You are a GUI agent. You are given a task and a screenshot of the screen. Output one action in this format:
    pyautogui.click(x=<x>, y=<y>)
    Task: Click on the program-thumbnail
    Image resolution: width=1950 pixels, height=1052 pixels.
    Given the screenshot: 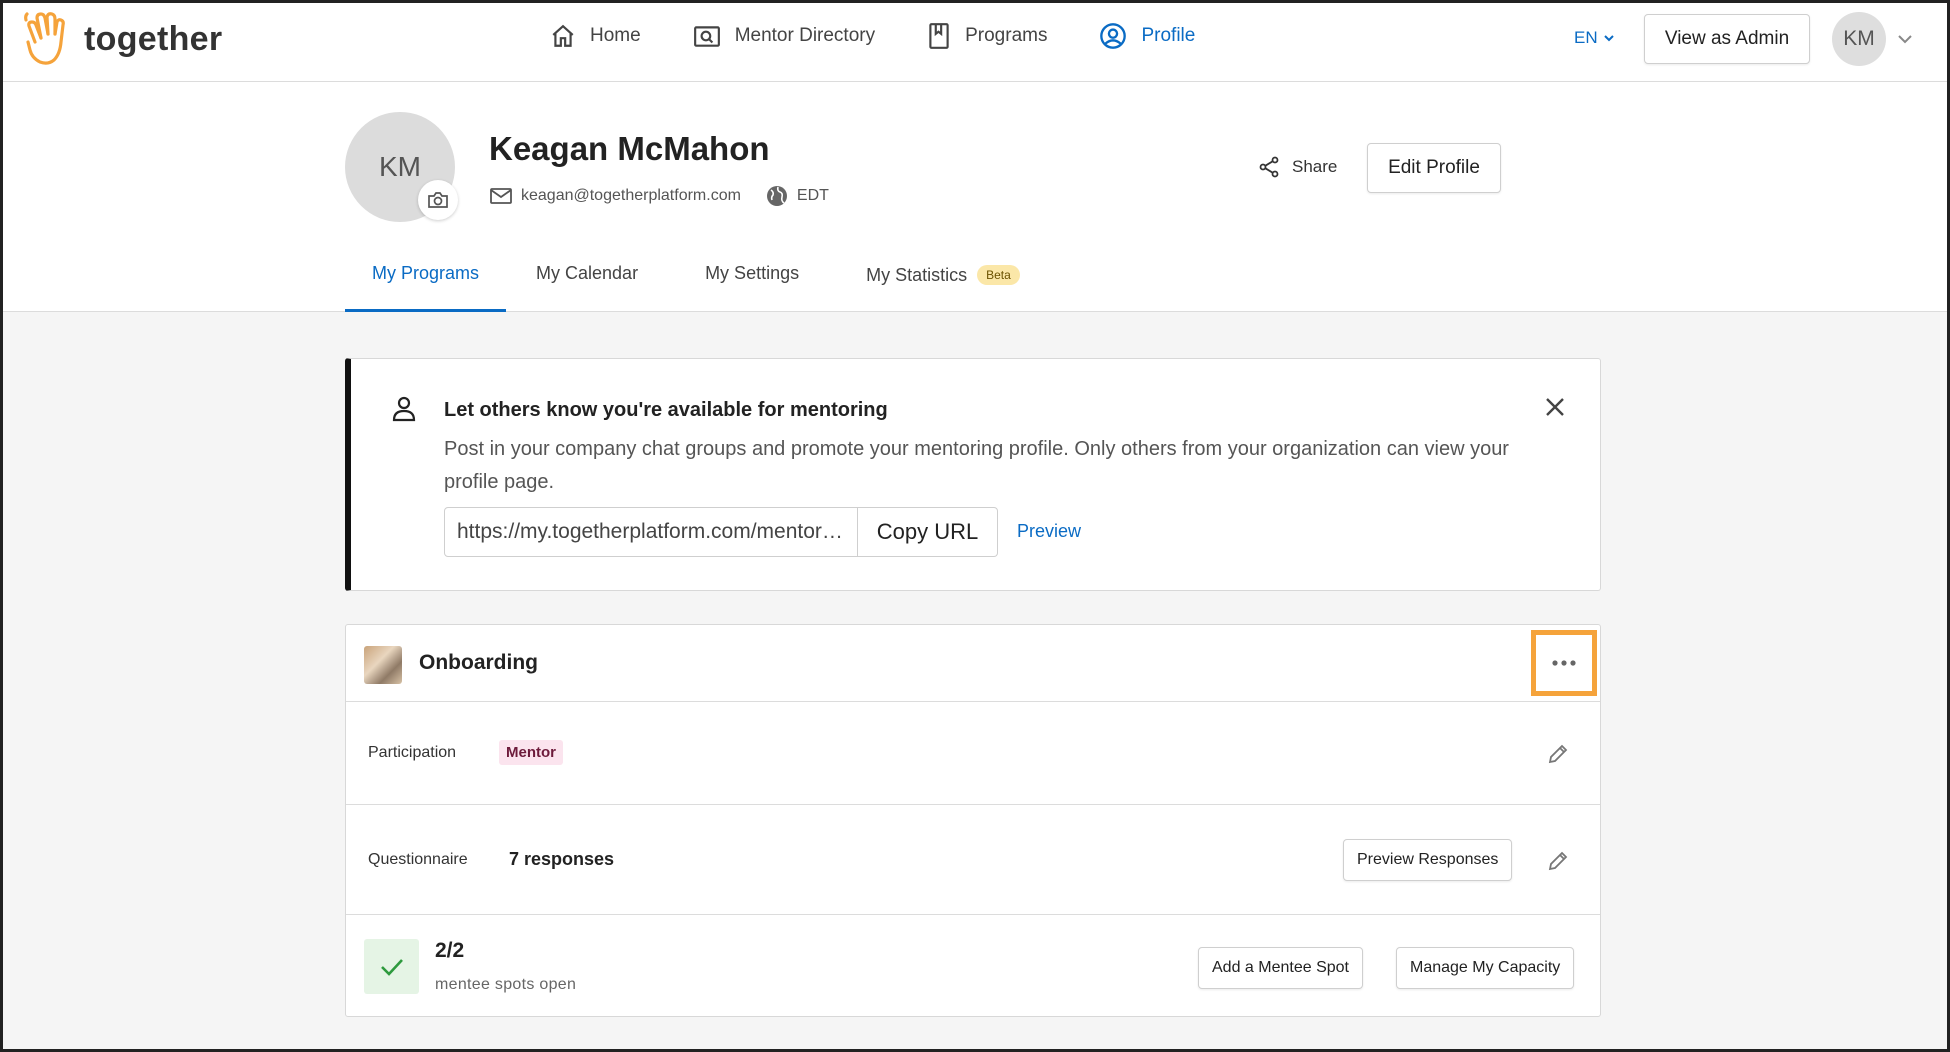 What is the action you would take?
    pyautogui.click(x=383, y=665)
    